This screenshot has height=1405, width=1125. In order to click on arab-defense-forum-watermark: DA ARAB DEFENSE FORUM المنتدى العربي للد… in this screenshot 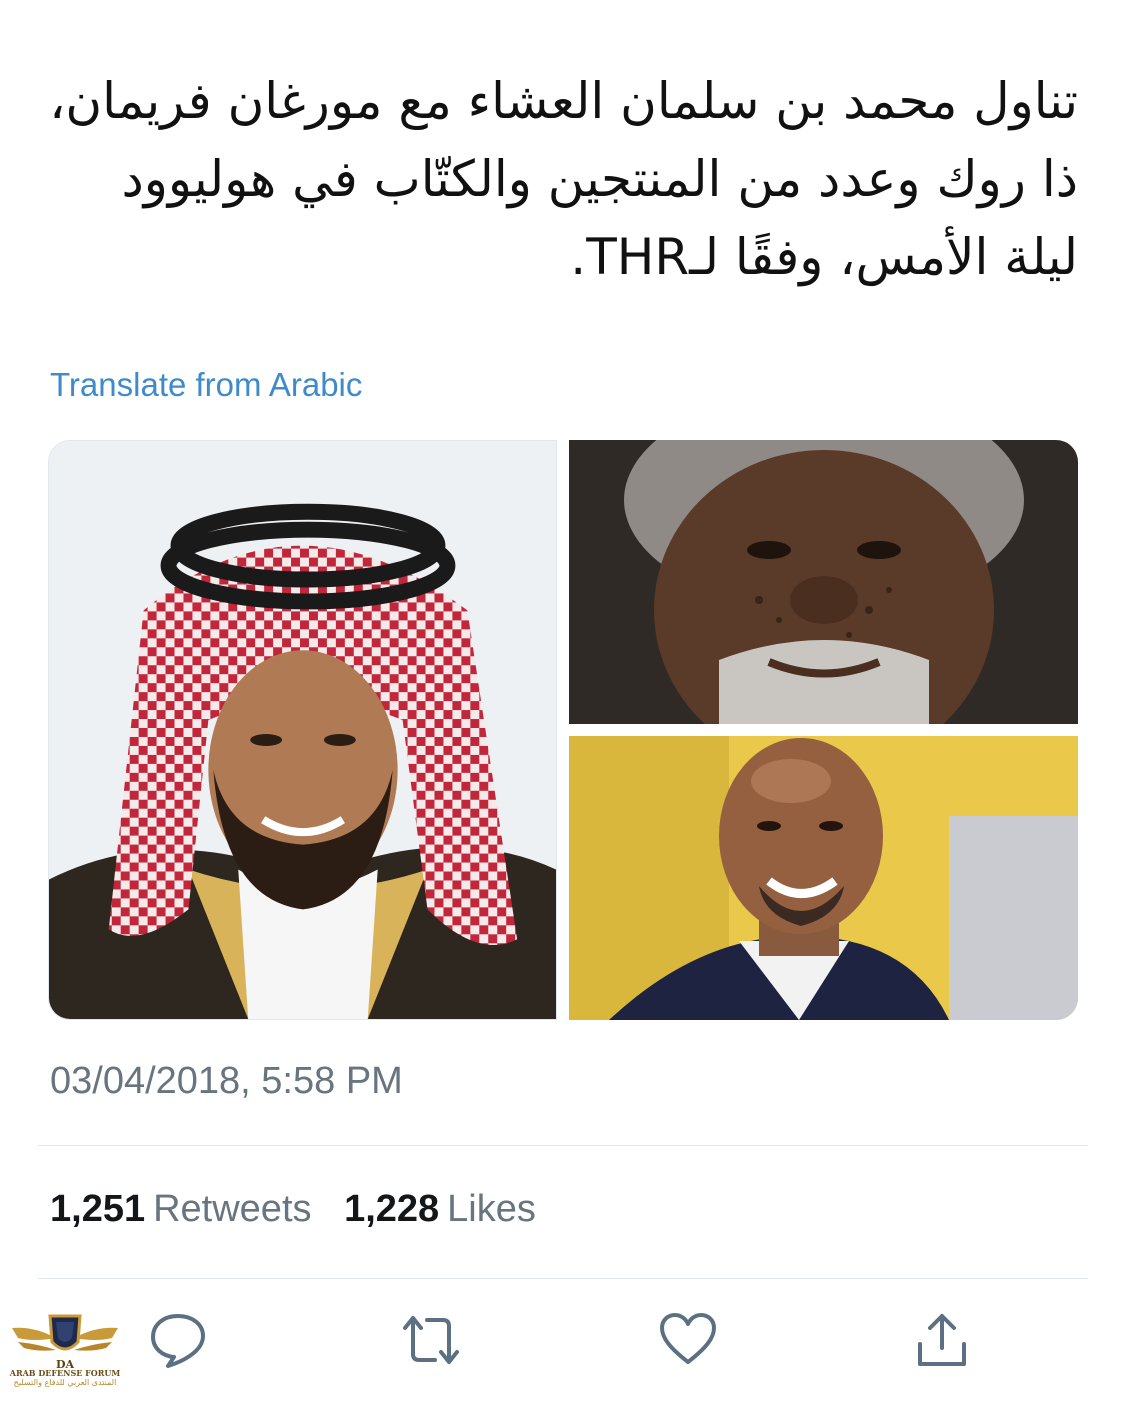, I will do `click(65, 1355)`.